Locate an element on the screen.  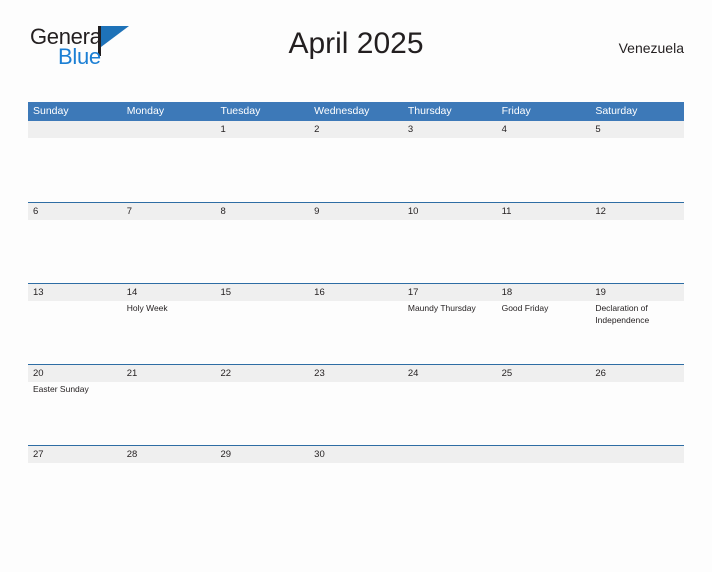
day-number: 11 is located at coordinates (506, 211).